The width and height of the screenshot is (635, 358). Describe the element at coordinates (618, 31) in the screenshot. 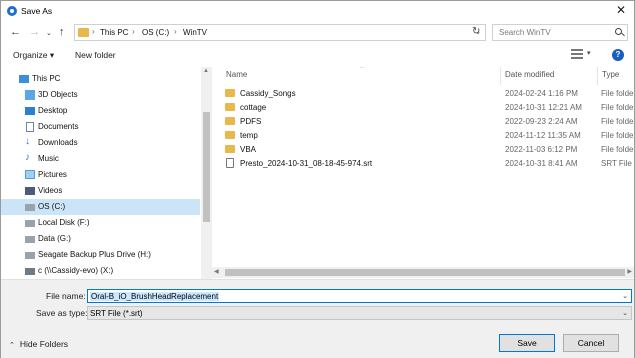

I see `search-icon` at that location.